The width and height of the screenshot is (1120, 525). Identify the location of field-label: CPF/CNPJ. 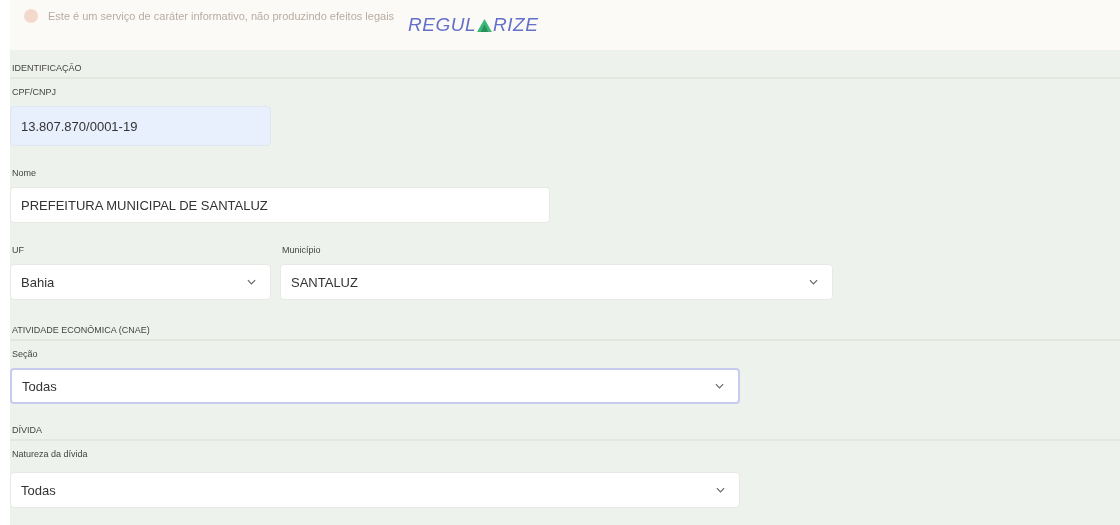
(34, 92).